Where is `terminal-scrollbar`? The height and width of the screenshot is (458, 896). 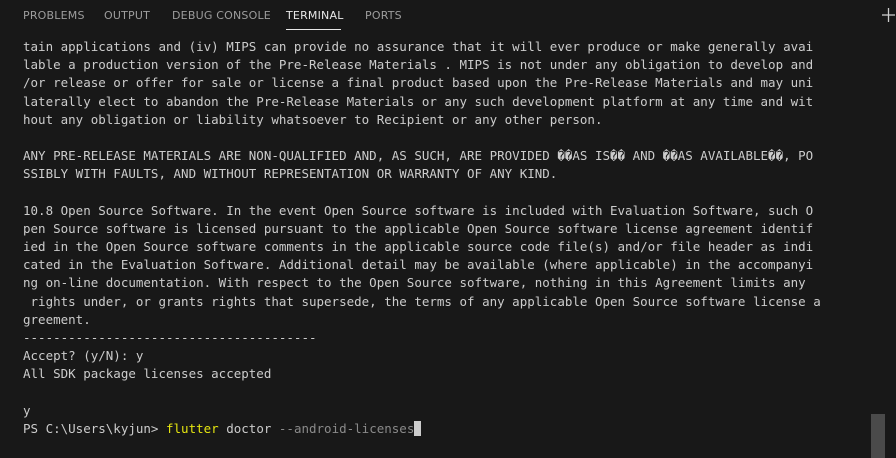
terminal-scrollbar is located at coordinates (878, 248).